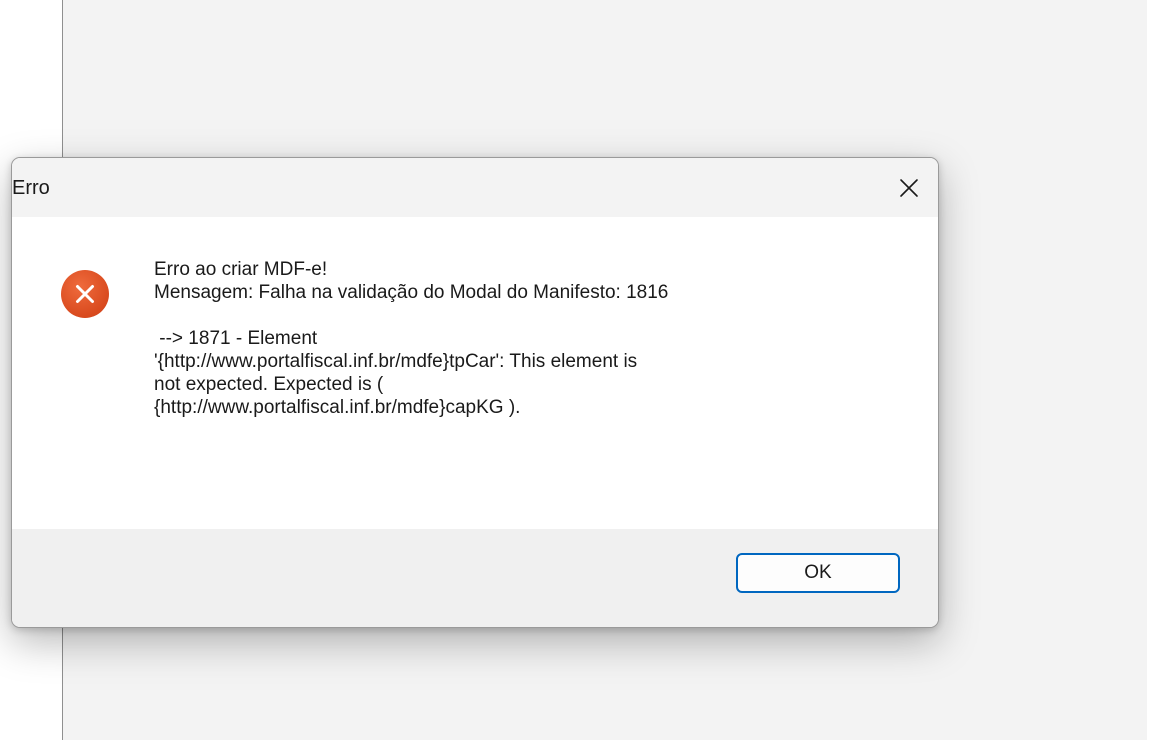 This screenshot has height=740, width=1153. I want to click on error-x-glyph, so click(85, 294).